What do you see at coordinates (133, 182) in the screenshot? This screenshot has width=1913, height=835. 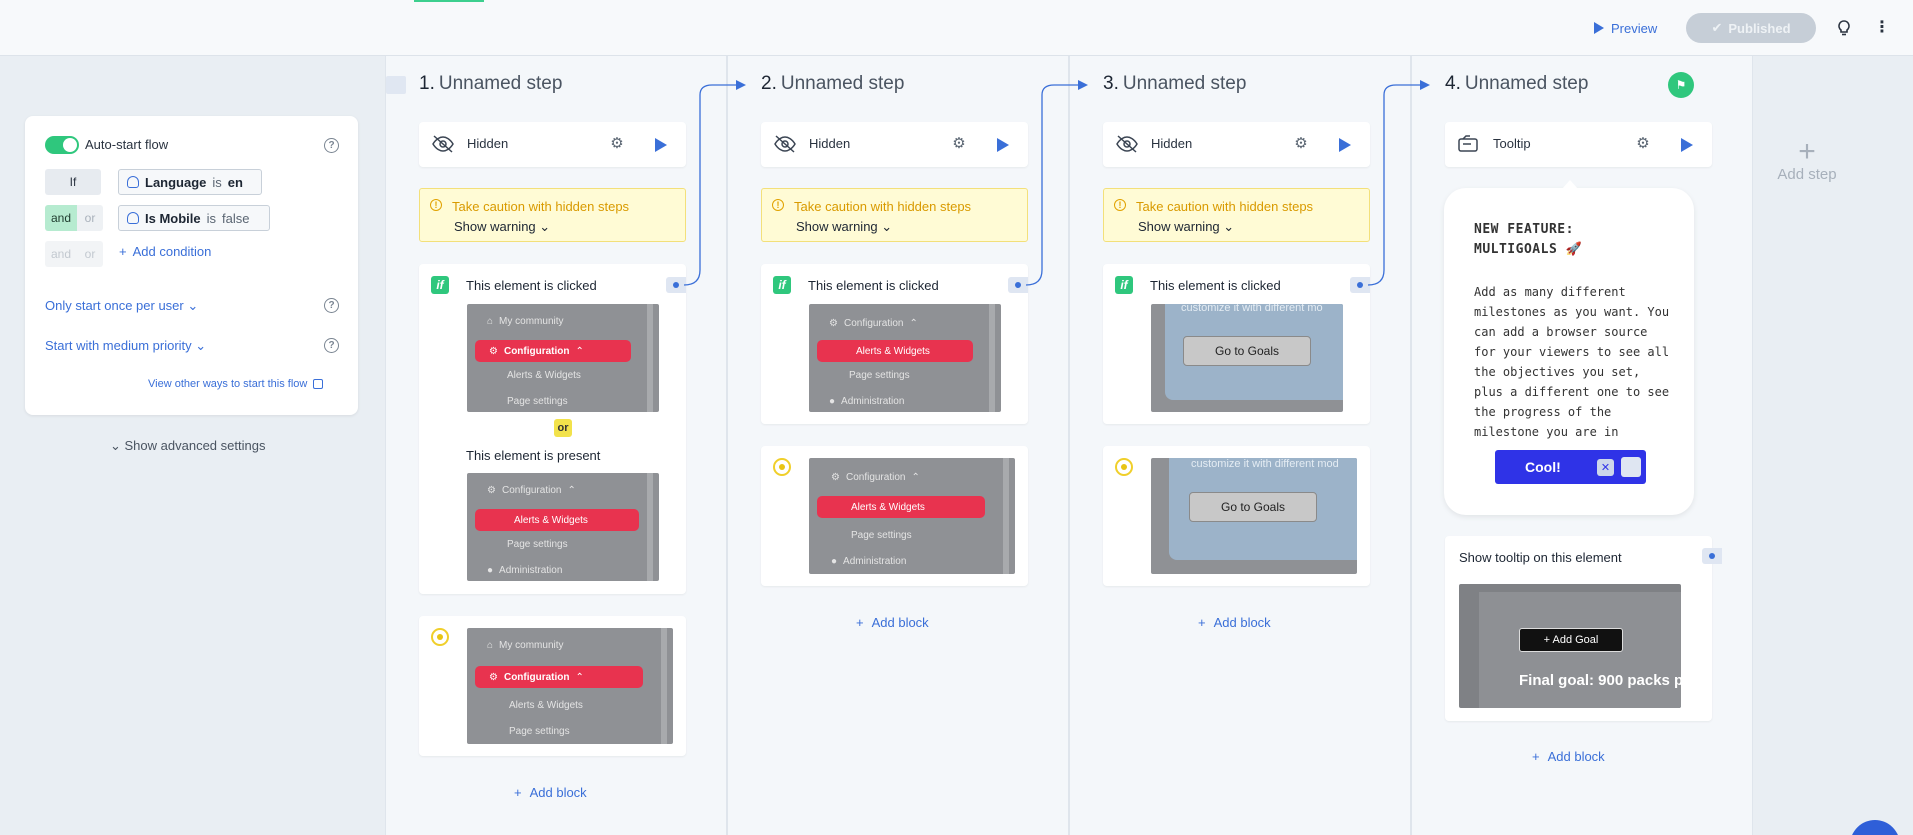 I see `user-icon` at bounding box center [133, 182].